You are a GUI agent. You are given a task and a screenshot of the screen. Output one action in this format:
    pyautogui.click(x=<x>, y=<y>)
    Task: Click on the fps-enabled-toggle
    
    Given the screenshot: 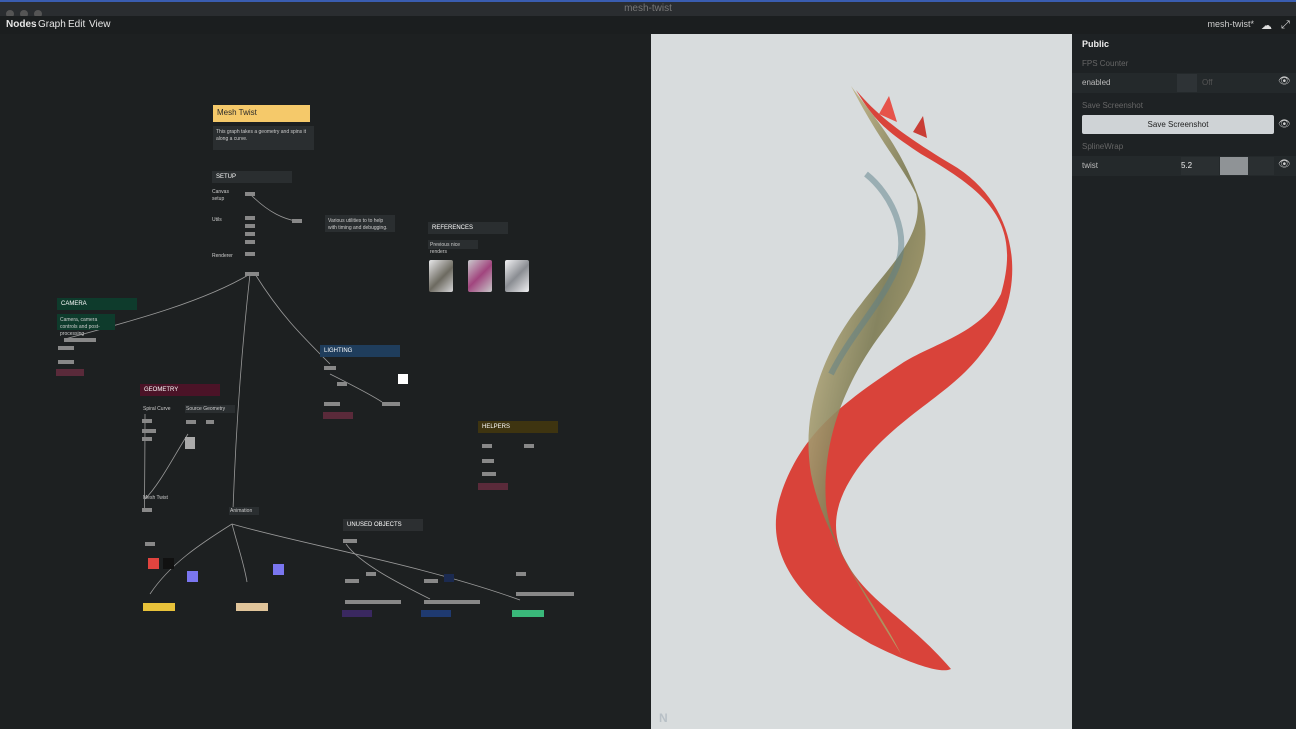 What is the action you would take?
    pyautogui.click(x=1187, y=83)
    